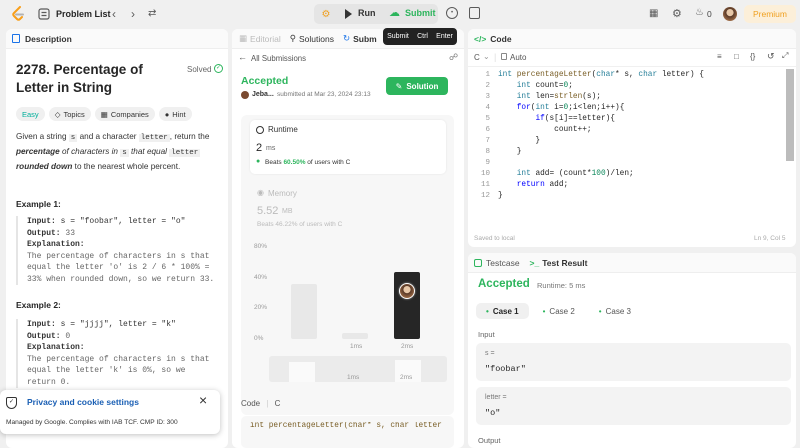  What do you see at coordinates (152, 13) in the screenshot?
I see `shuffle-icon: ⇄` at bounding box center [152, 13].